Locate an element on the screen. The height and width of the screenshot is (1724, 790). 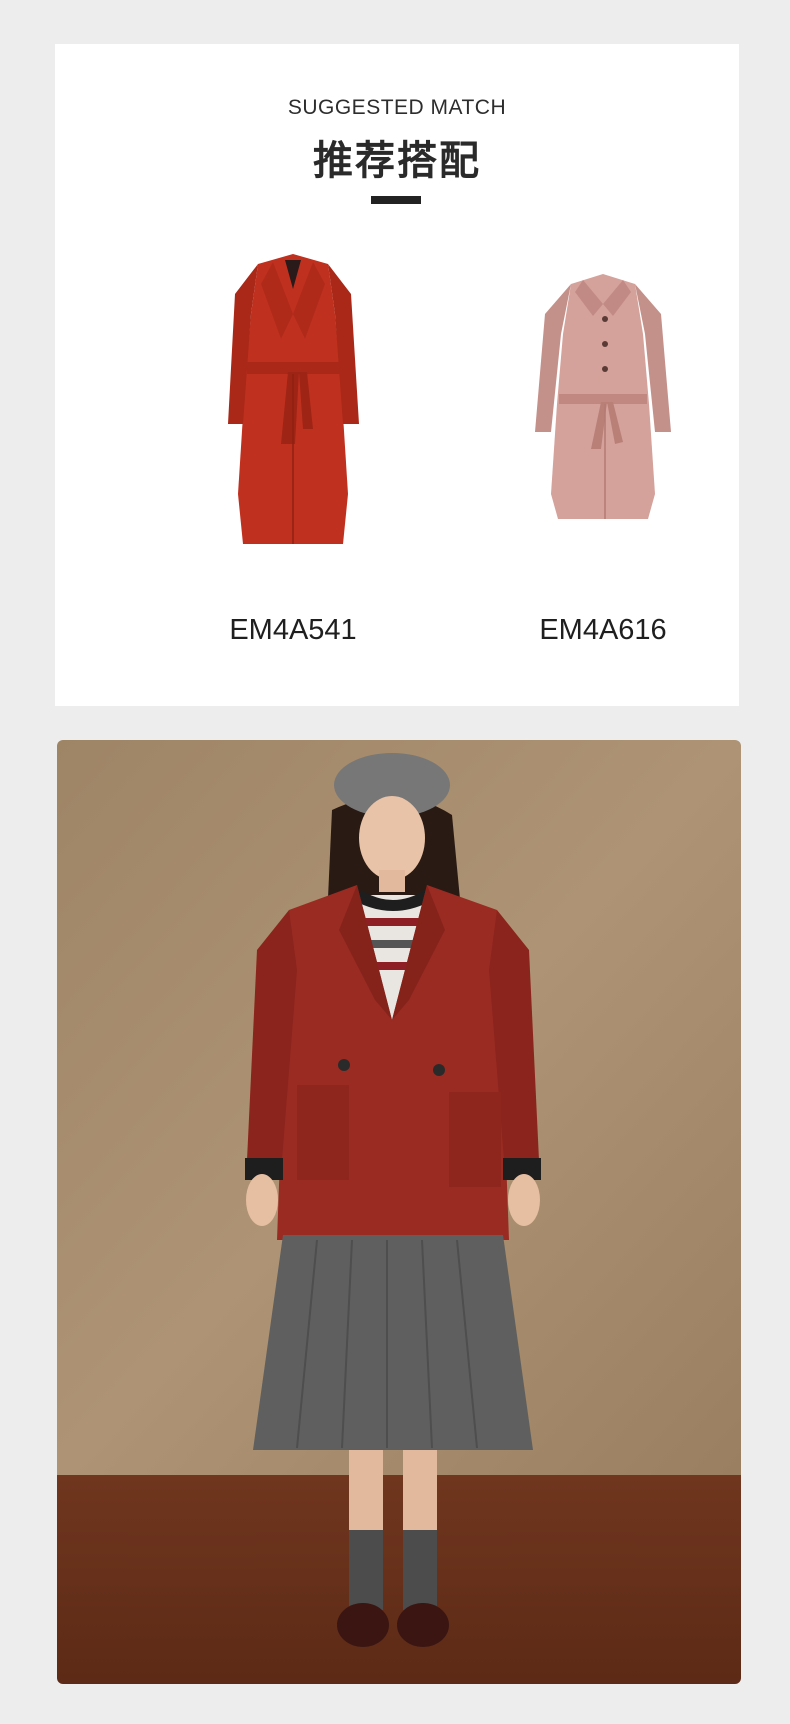
product-code: EM4A541 is located at coordinates (293, 630).